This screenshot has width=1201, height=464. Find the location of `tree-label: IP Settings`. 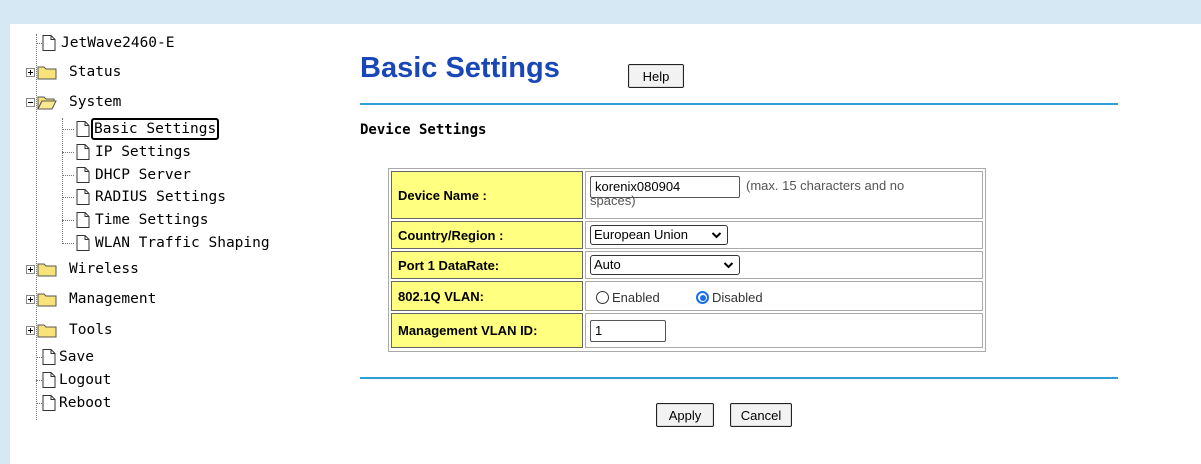

tree-label: IP Settings is located at coordinates (143, 152).